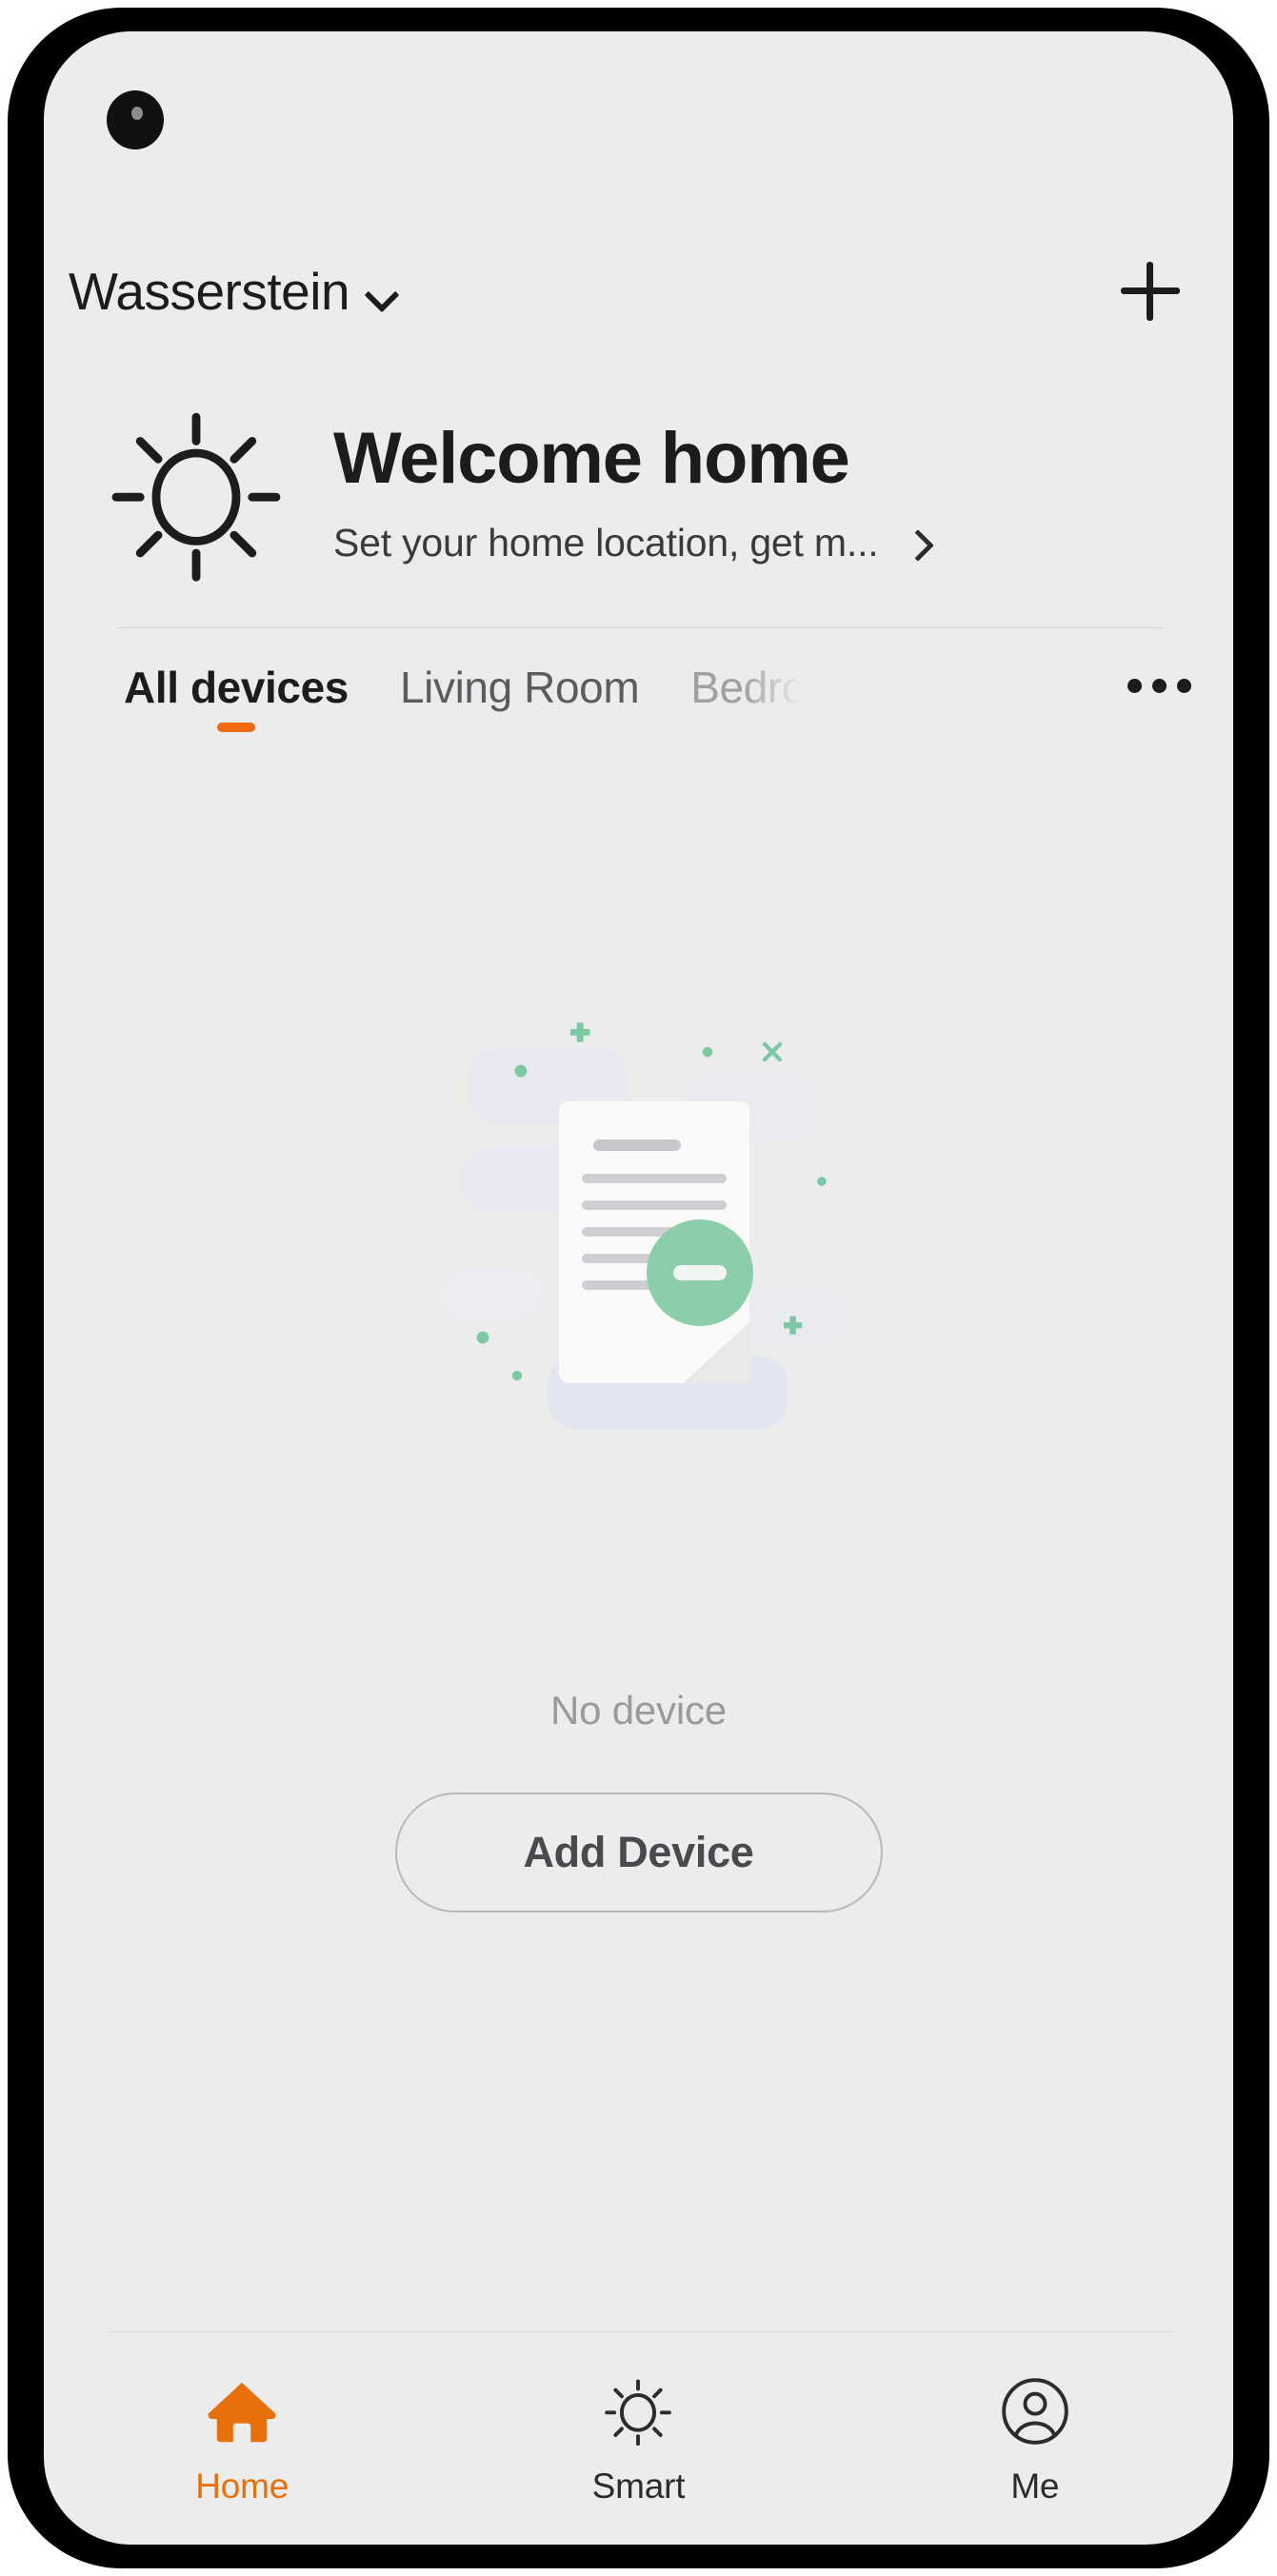  I want to click on room-tabs: All devices Living Room Bedroom, so click(638, 712).